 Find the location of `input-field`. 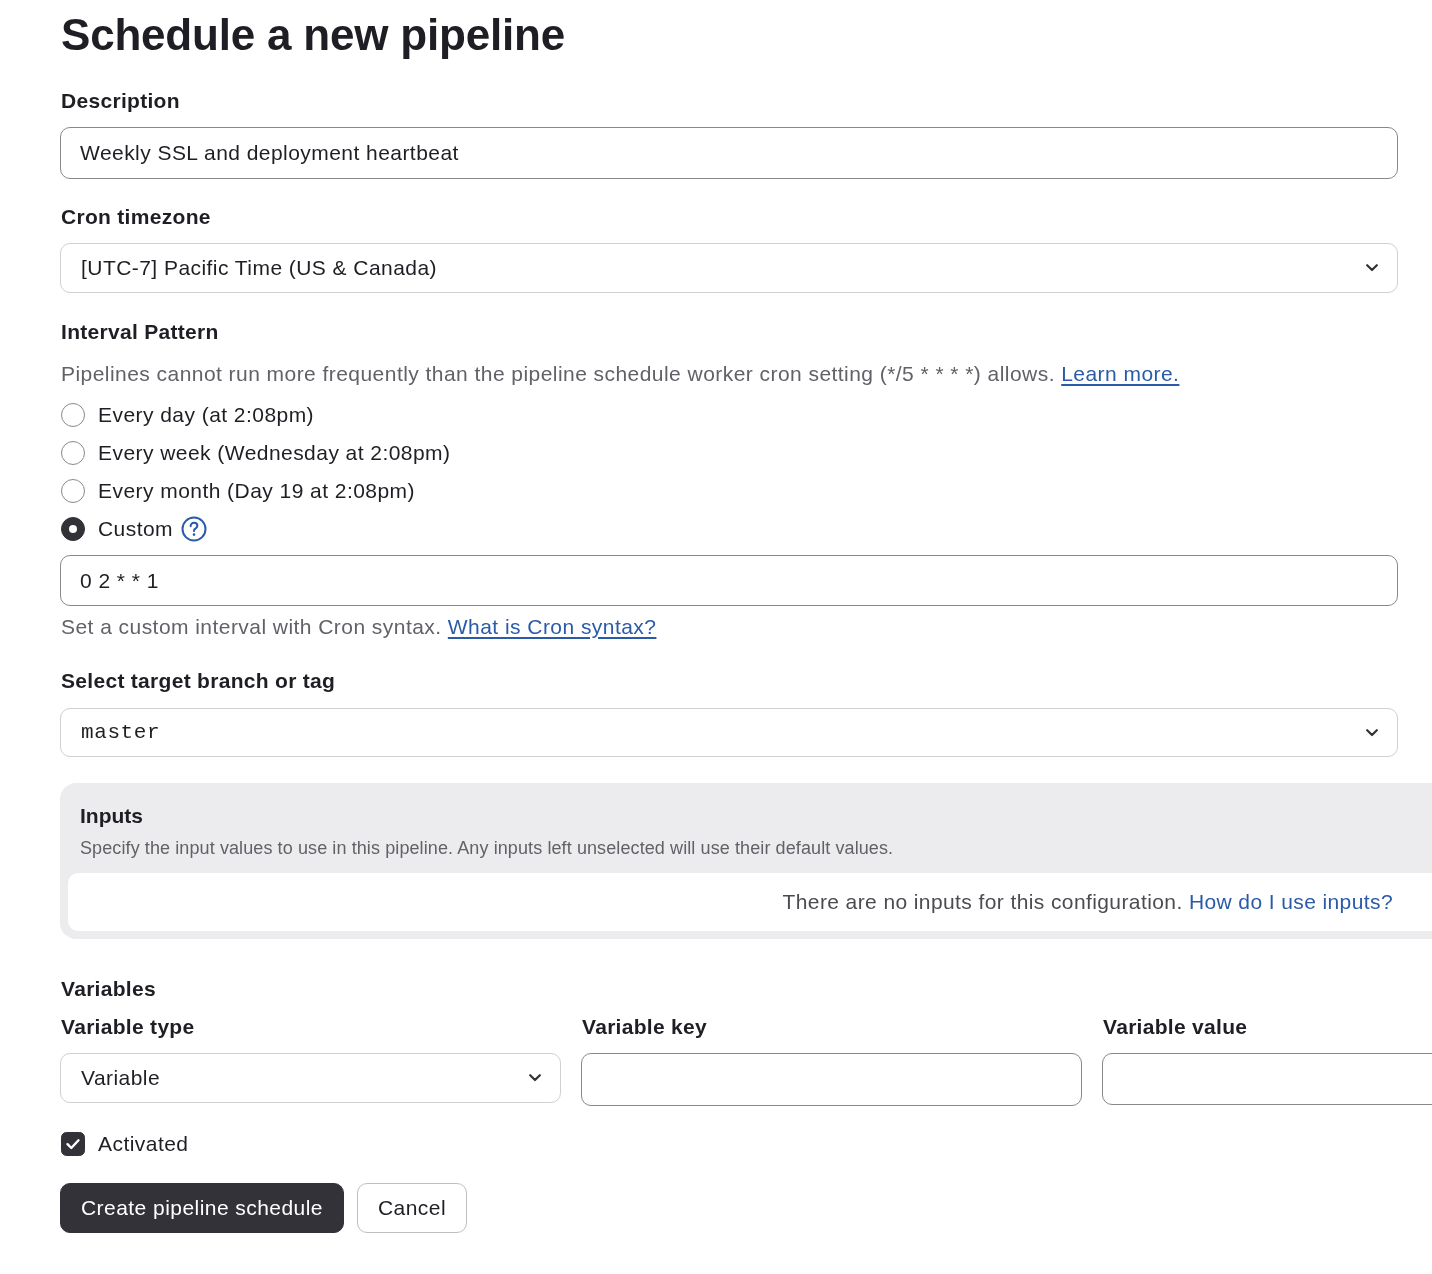

input-field is located at coordinates (831, 1079).